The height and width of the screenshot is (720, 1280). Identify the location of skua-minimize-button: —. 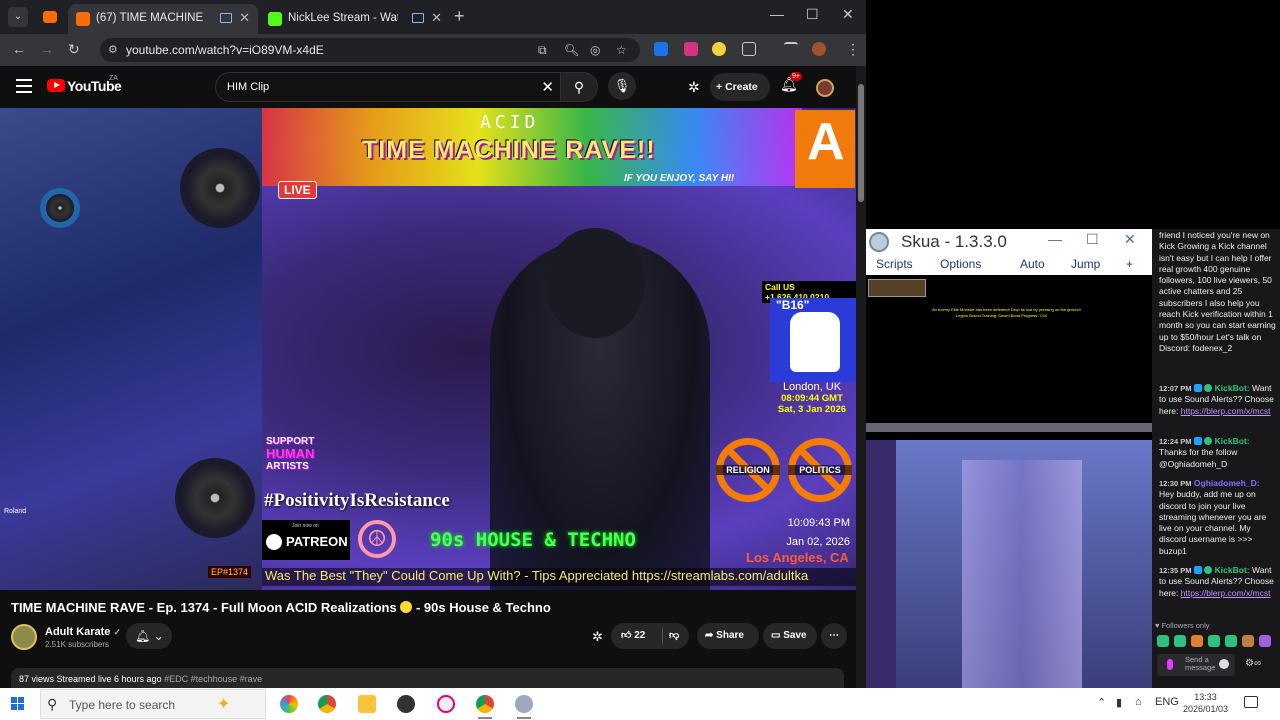
(1055, 239).